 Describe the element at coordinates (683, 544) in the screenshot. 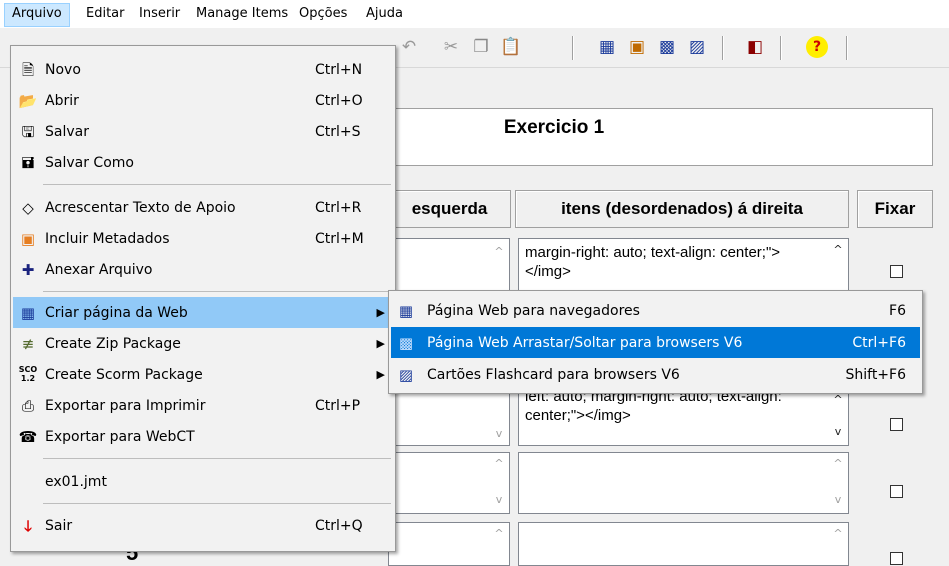

I see `right-item-cell-4: ^` at that location.